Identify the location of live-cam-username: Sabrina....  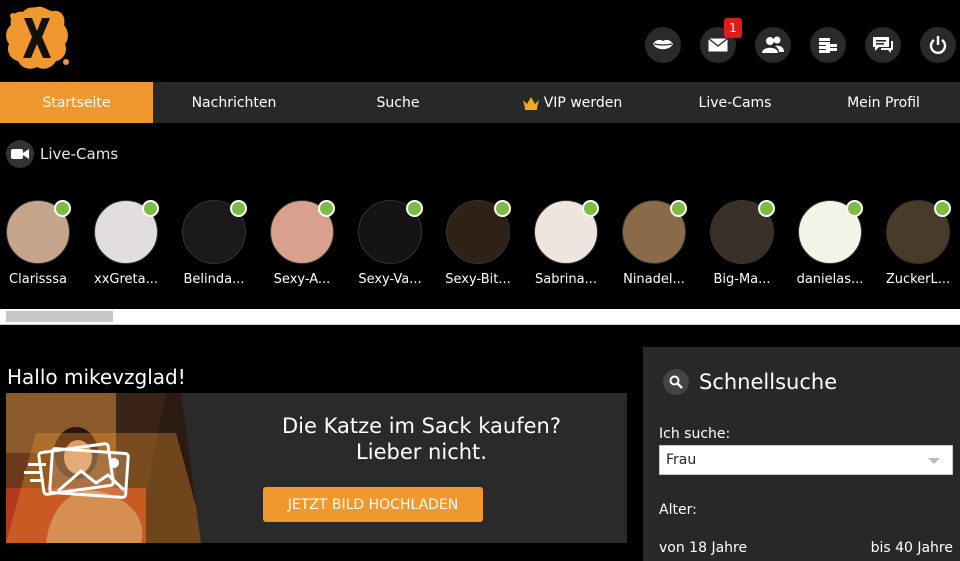
(566, 279).